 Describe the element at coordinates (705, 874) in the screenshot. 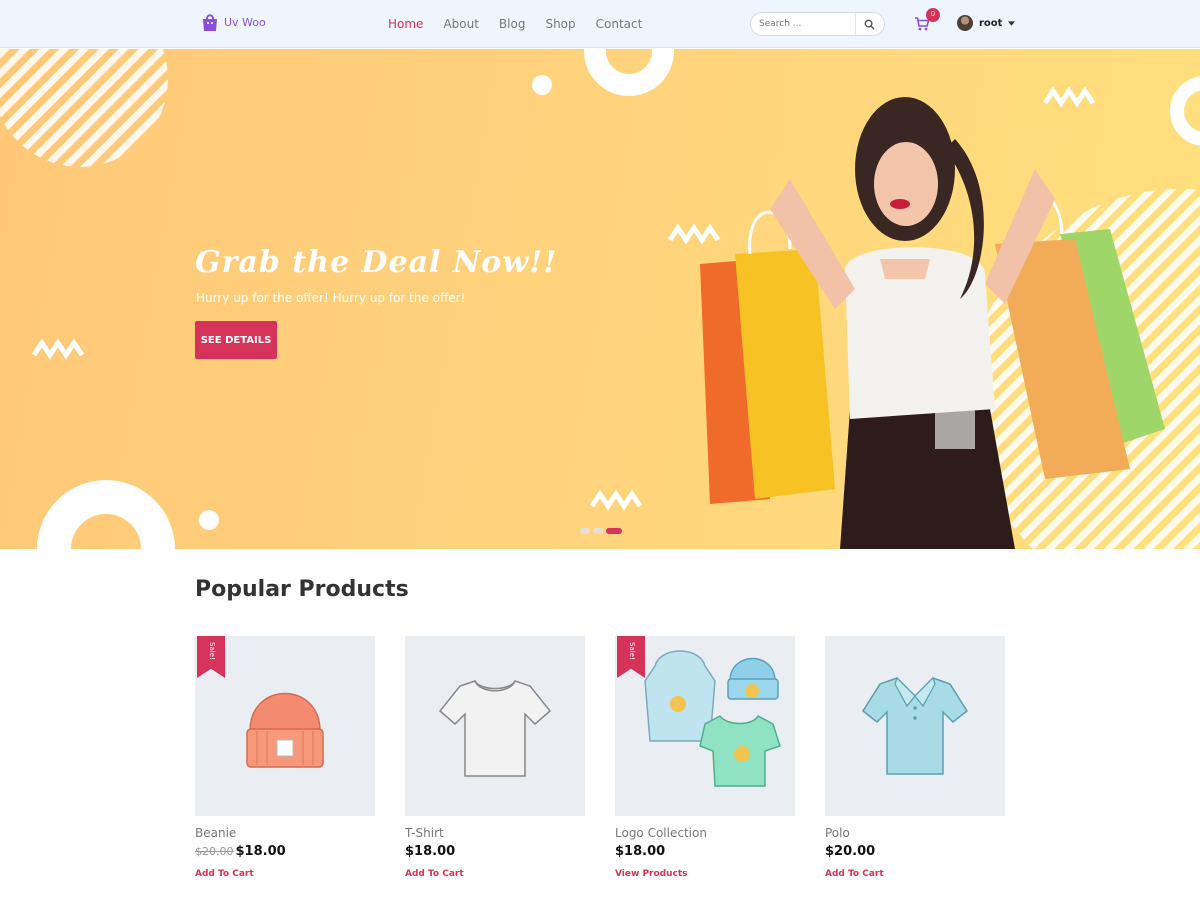

I see `view-products-button: View Products` at that location.